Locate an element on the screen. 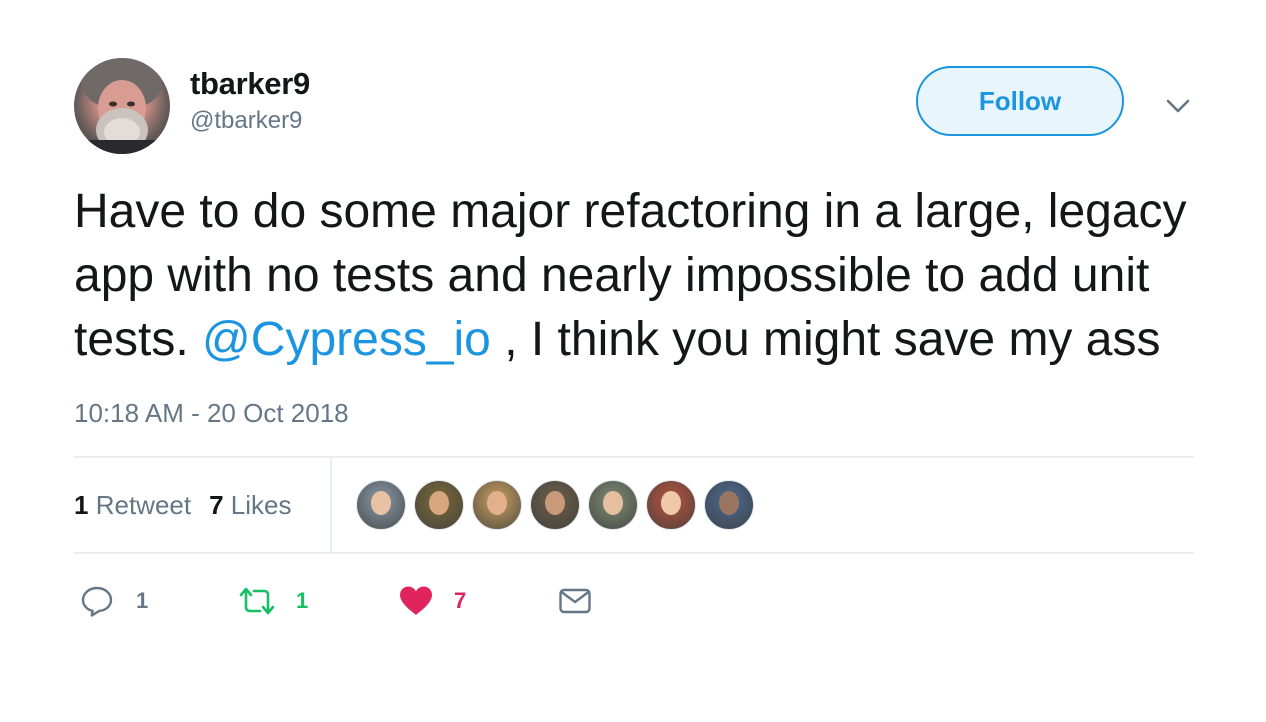  like-label: Likes is located at coordinates (261, 505).